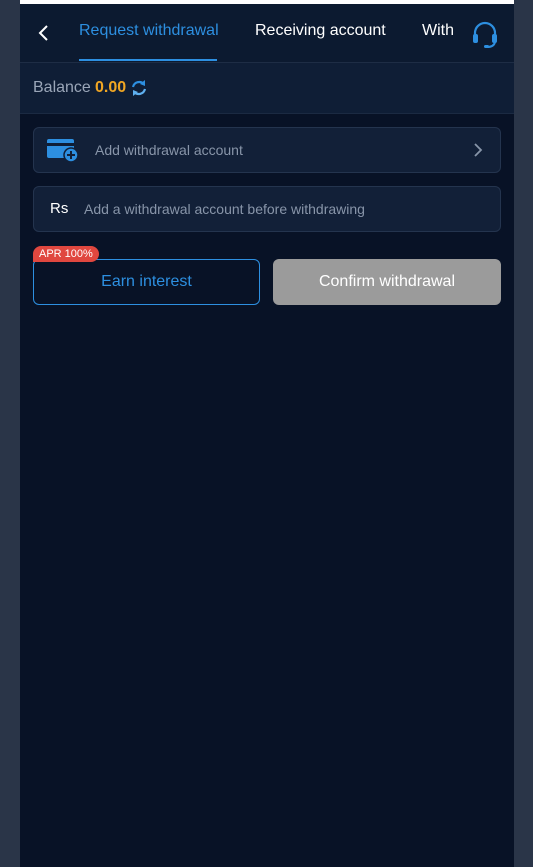 This screenshot has height=867, width=533. I want to click on balance-label: Balance, so click(62, 87).